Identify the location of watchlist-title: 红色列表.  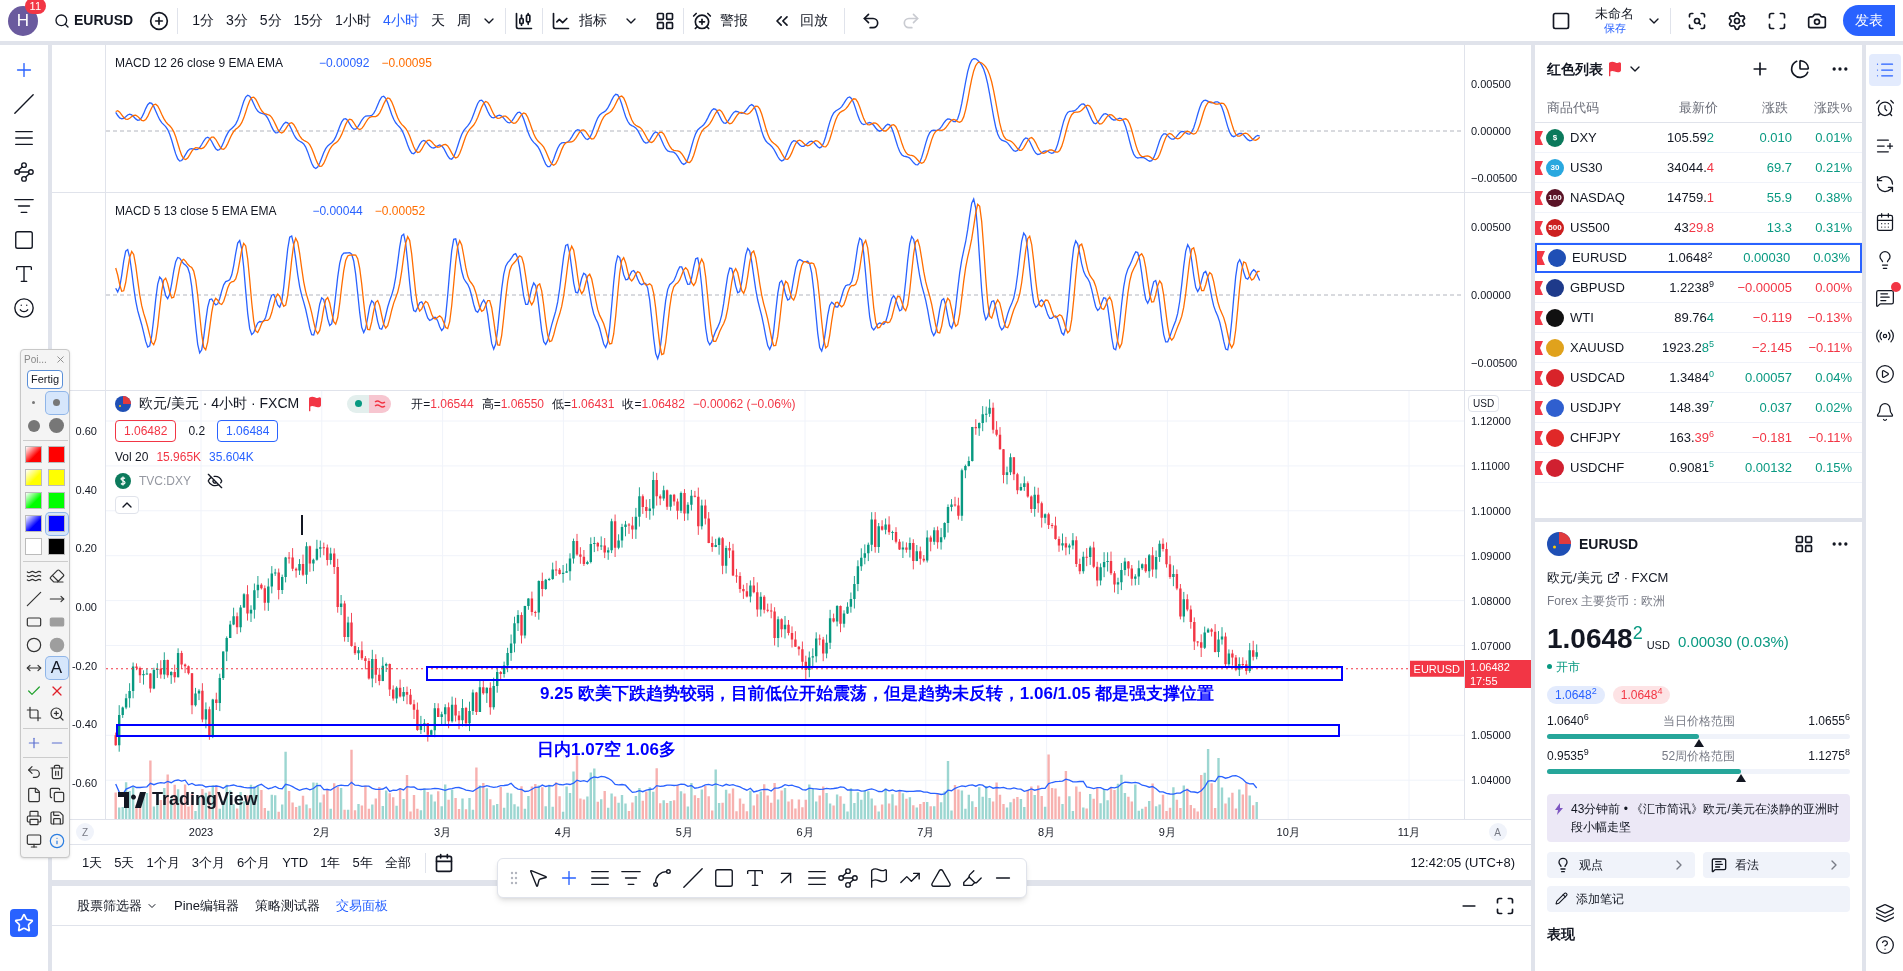
(1575, 69).